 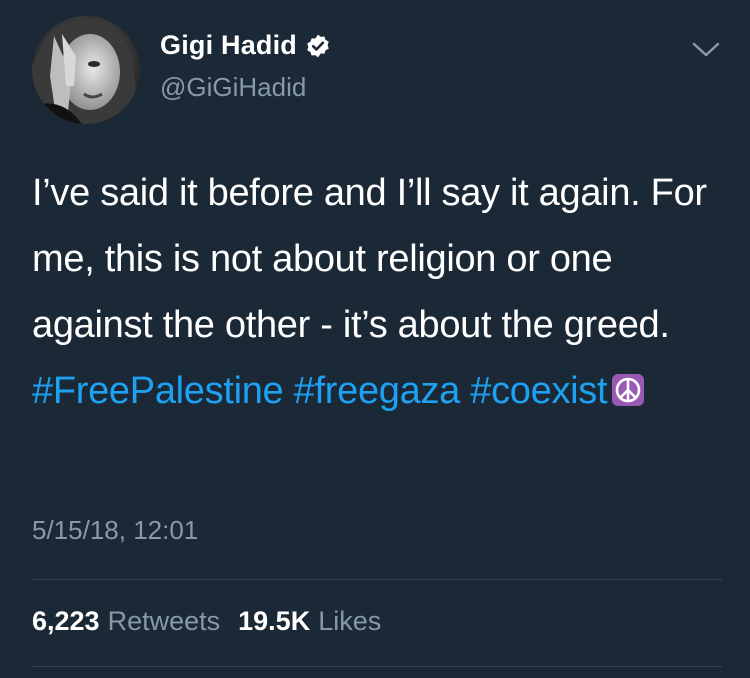 I want to click on name-row: Gigi Hadid, so click(x=245, y=45).